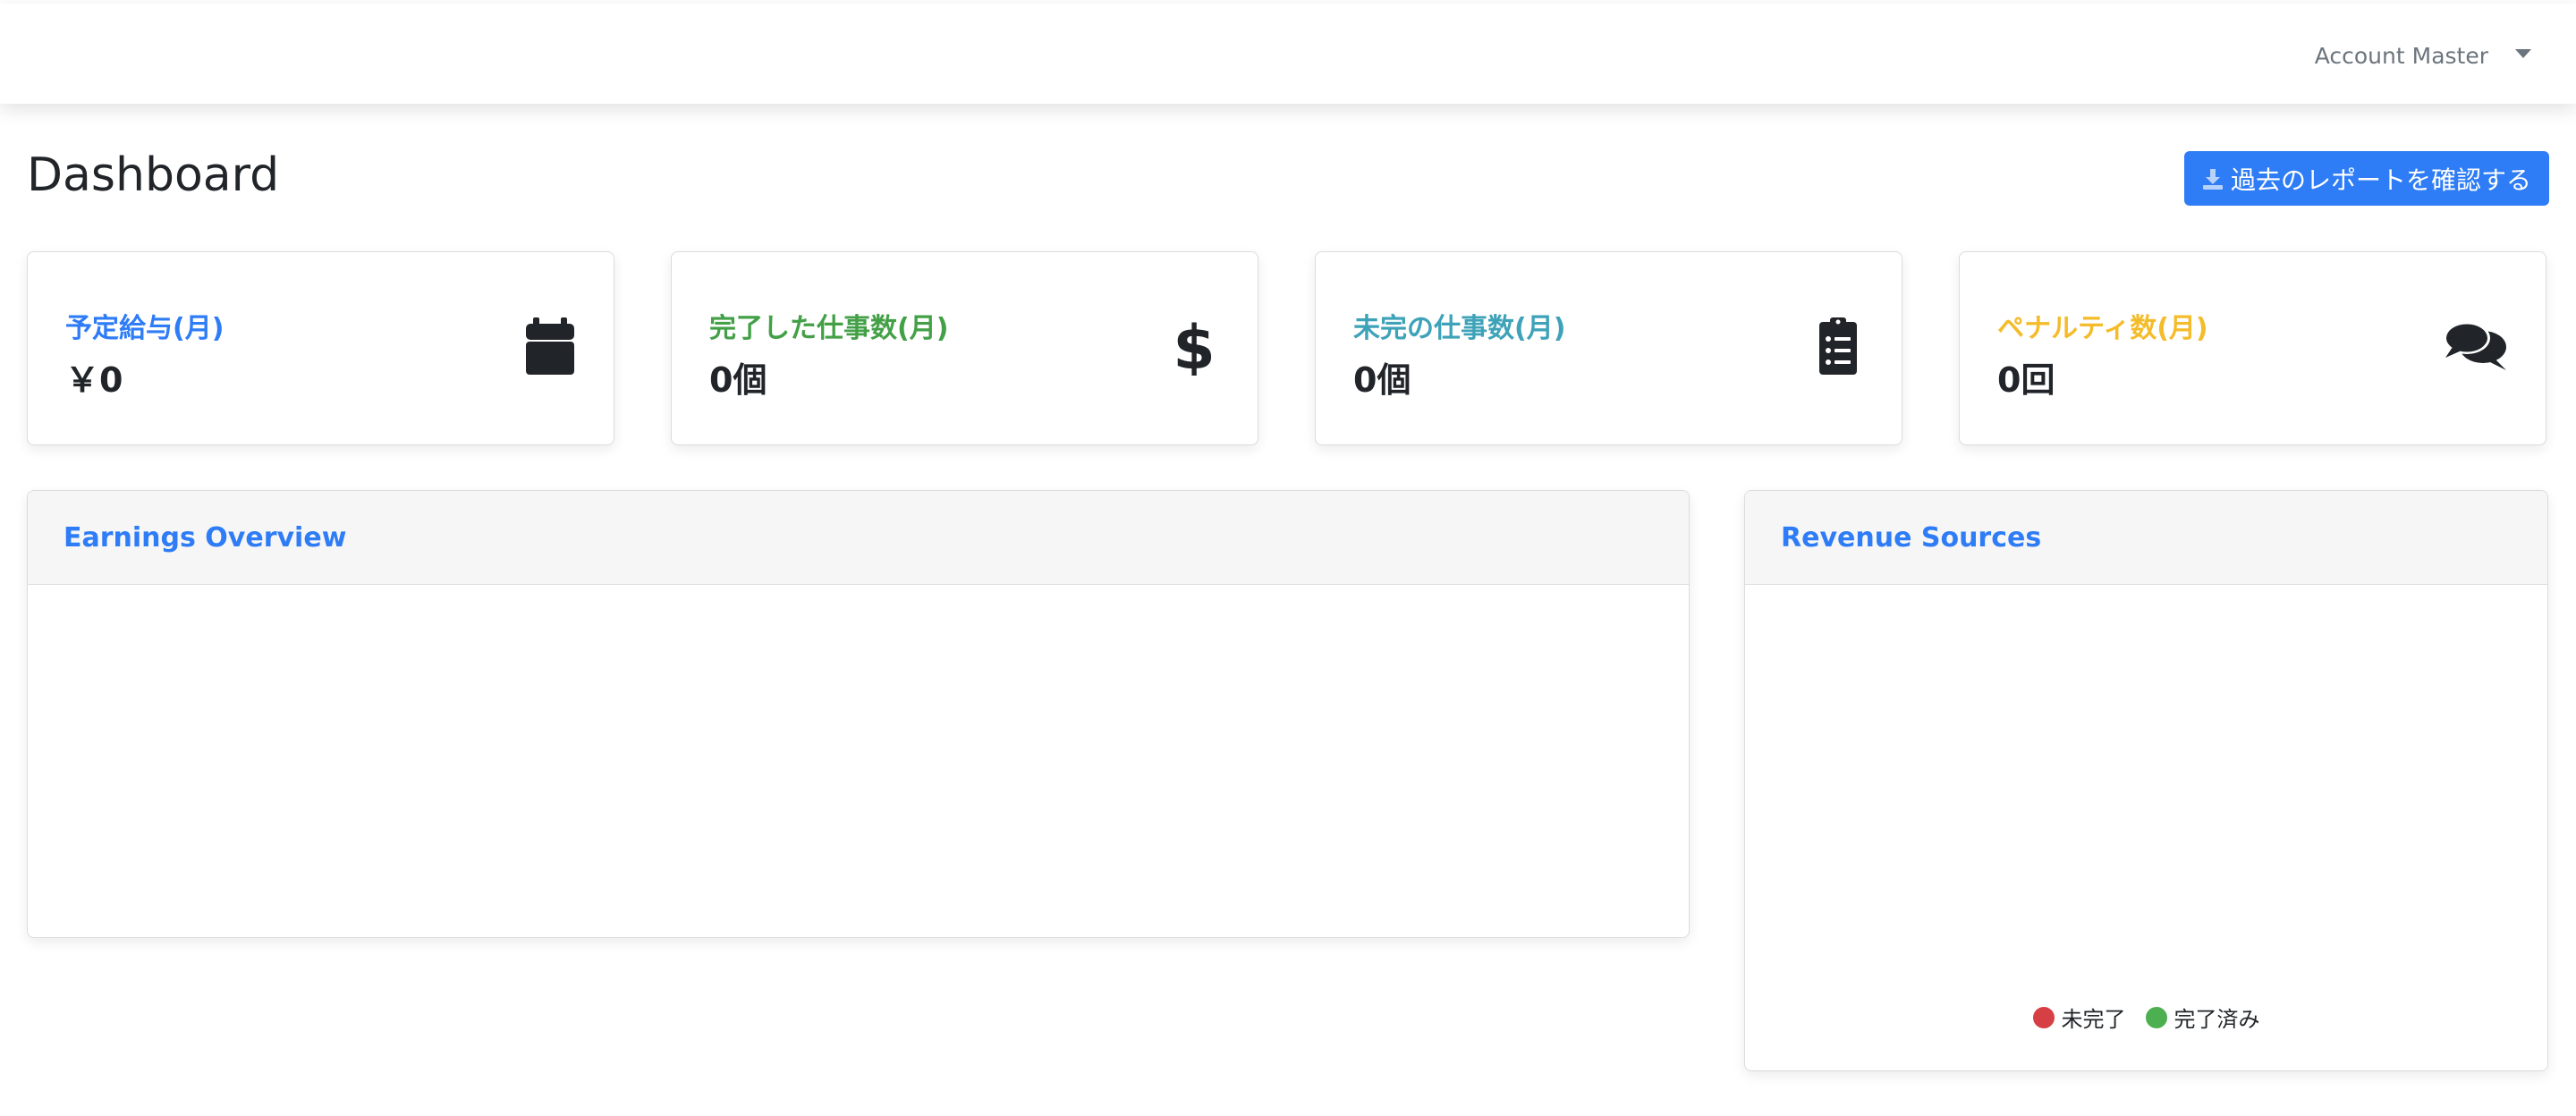 The height and width of the screenshot is (1116, 2576). I want to click on comments-icon, so click(2475, 346).